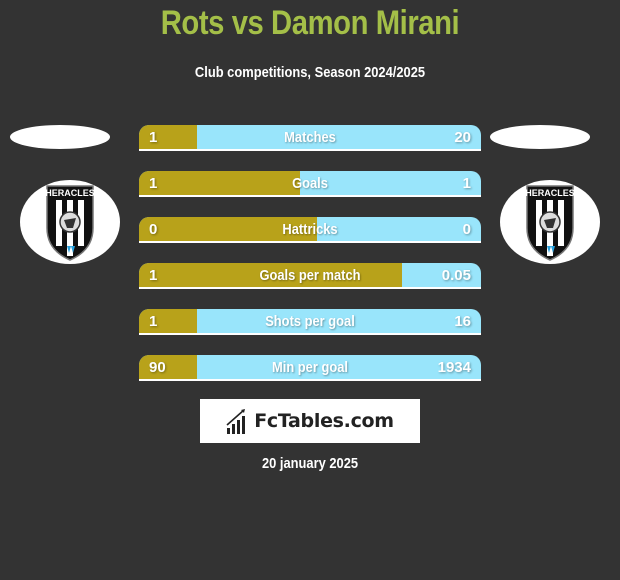 This screenshot has width=620, height=580. I want to click on right-value: 0, so click(466, 229).